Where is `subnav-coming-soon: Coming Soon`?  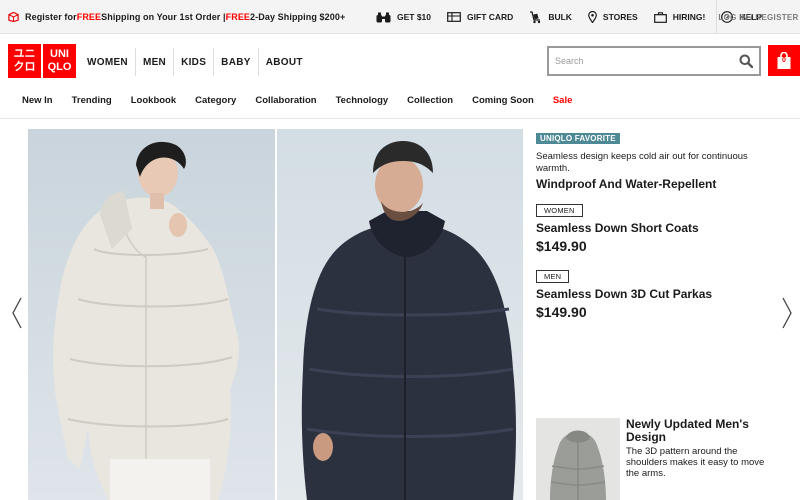 subnav-coming-soon: Coming Soon is located at coordinates (503, 100).